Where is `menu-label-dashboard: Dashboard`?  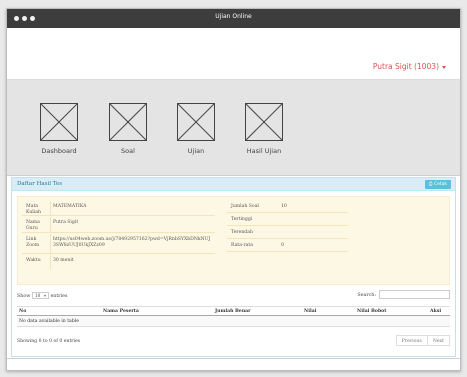
menu-label-dashboard: Dashboard is located at coordinates (59, 151).